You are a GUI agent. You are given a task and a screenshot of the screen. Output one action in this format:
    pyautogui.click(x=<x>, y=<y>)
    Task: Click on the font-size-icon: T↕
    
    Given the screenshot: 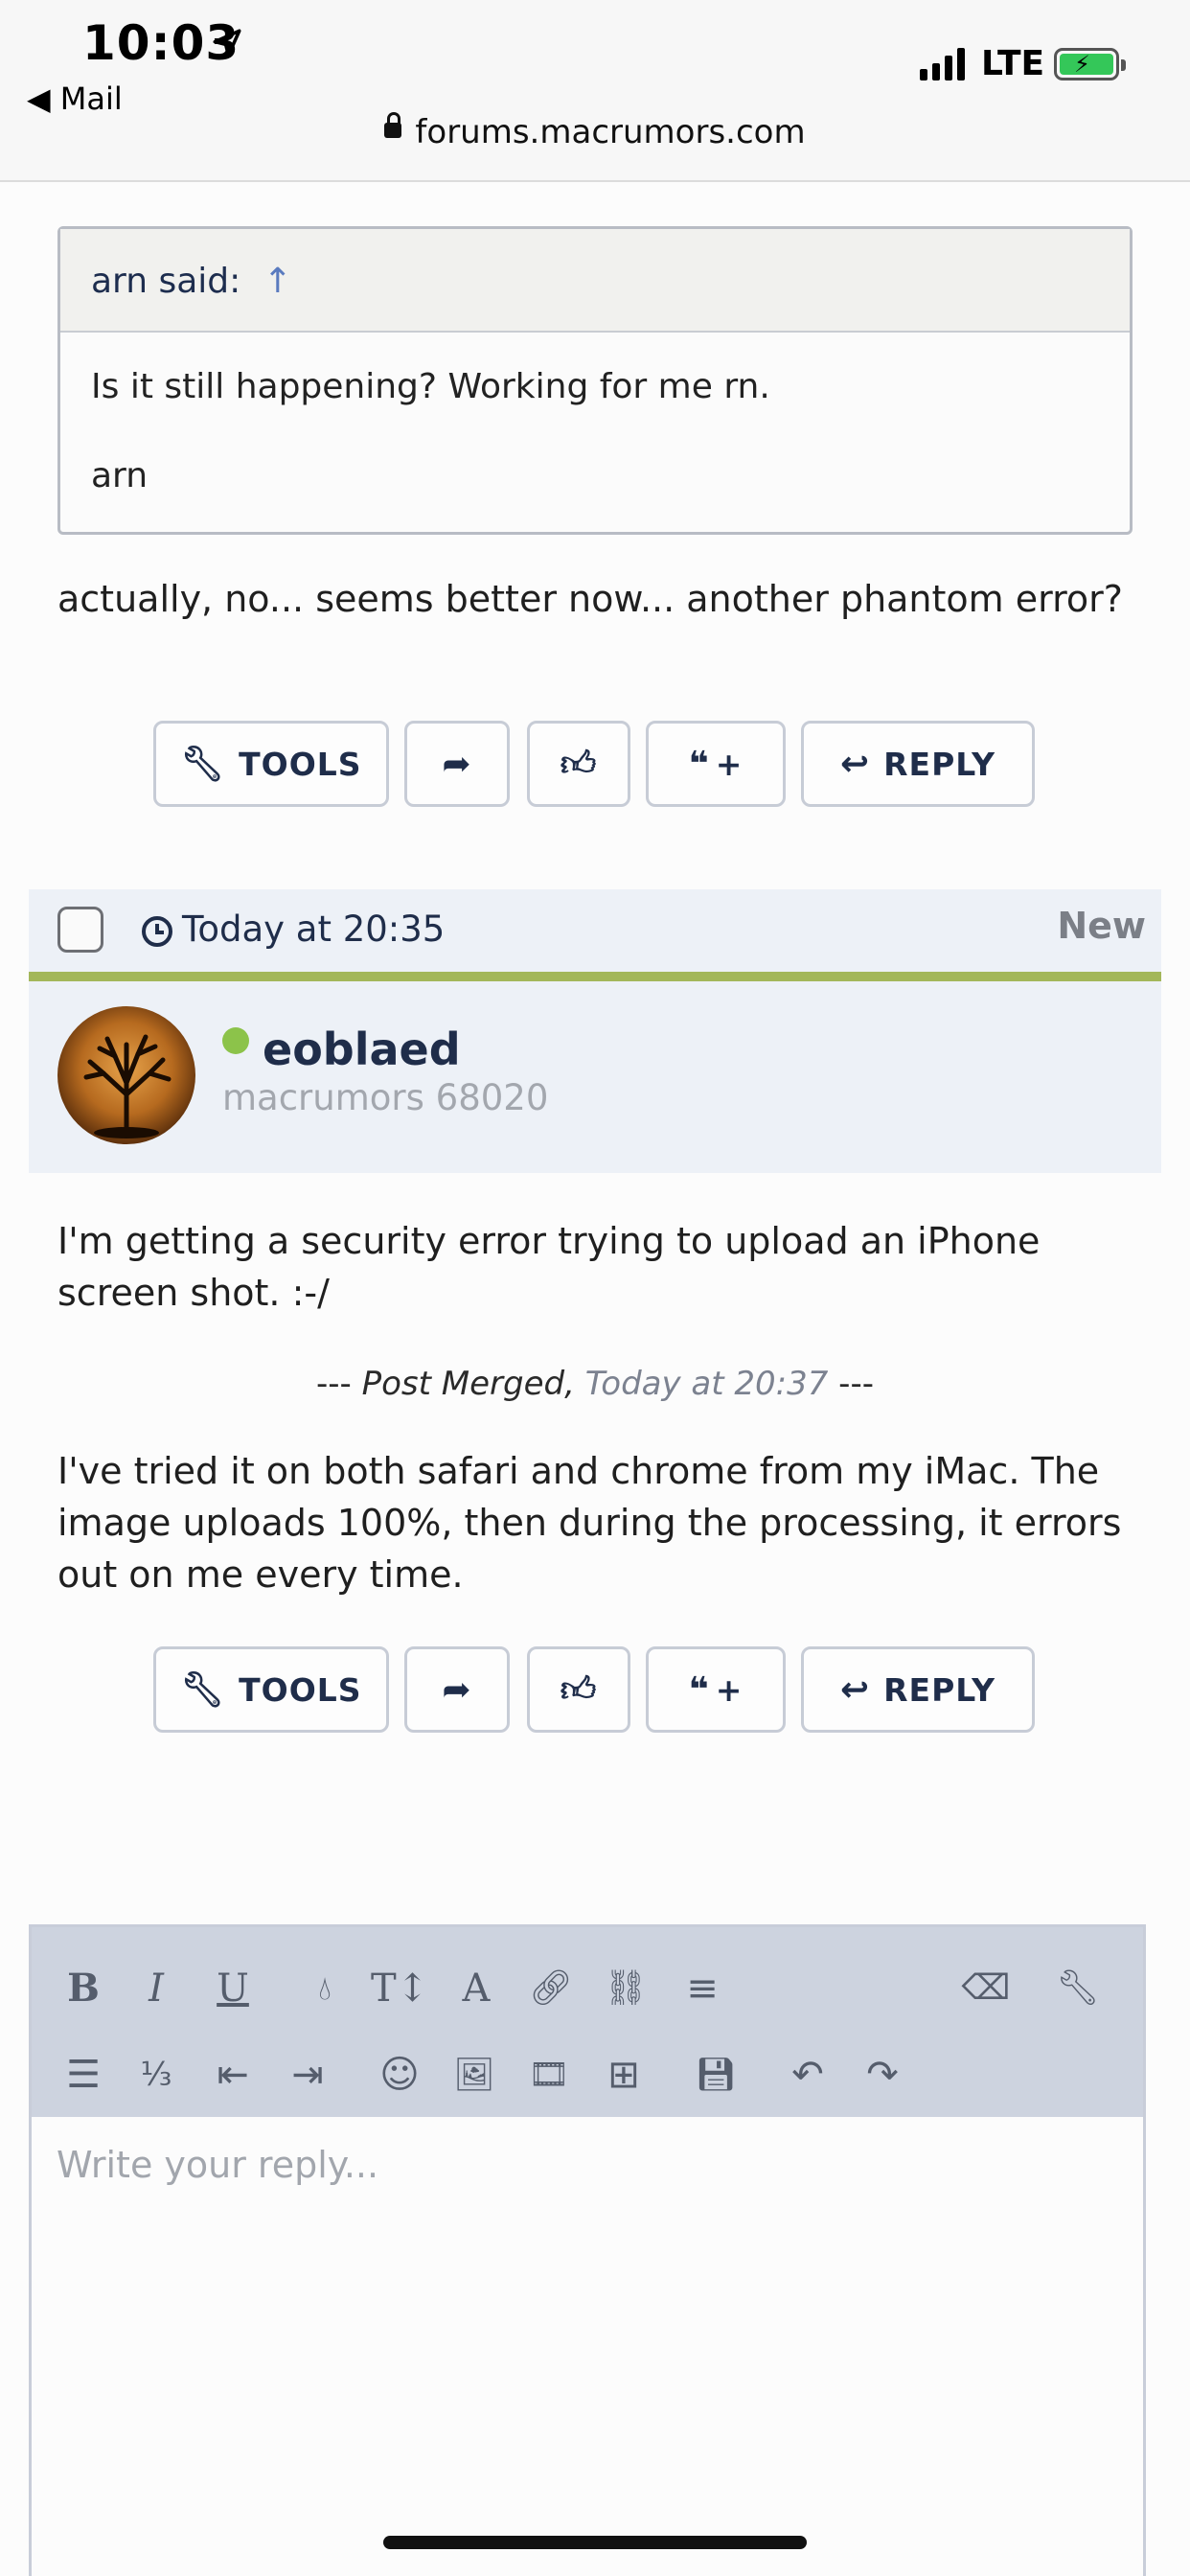 What is the action you would take?
    pyautogui.click(x=399, y=1989)
    